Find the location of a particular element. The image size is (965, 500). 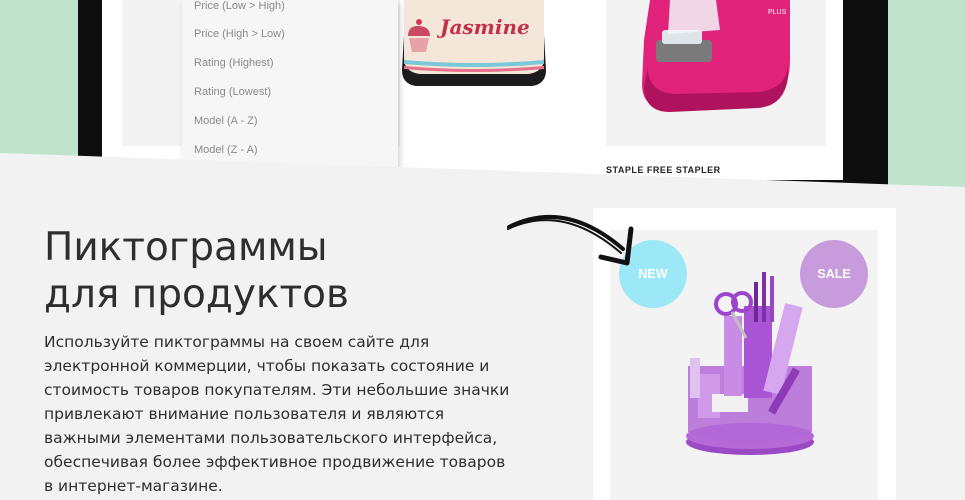

badge-sale-icon: SALE is located at coordinates (834, 274).